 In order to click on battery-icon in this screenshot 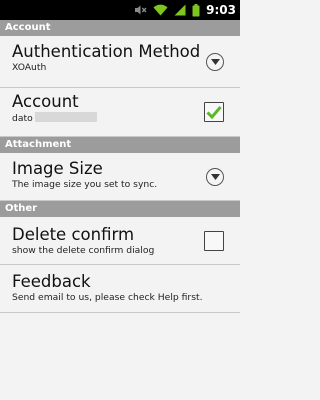, I will do `click(196, 10)`.